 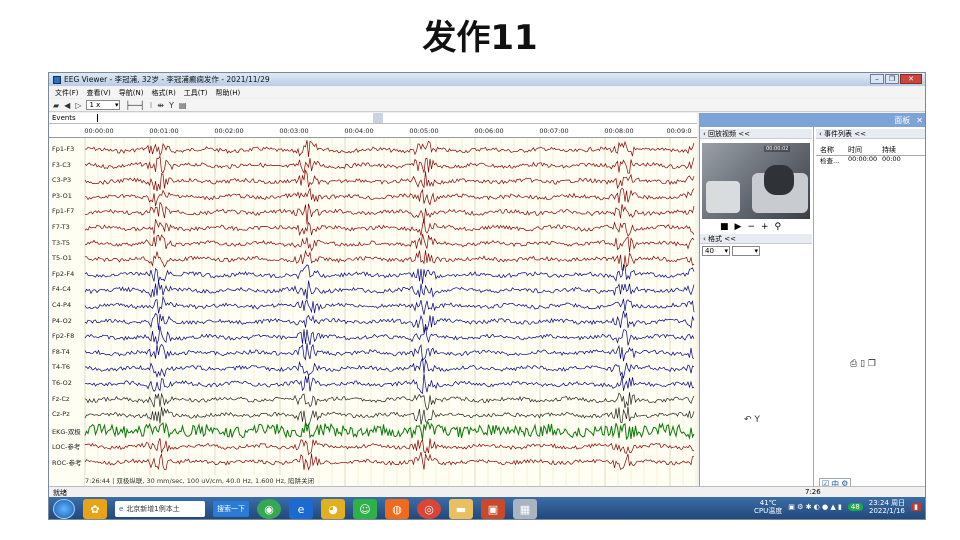 I want to click on events-row: Events, so click(x=373, y=118).